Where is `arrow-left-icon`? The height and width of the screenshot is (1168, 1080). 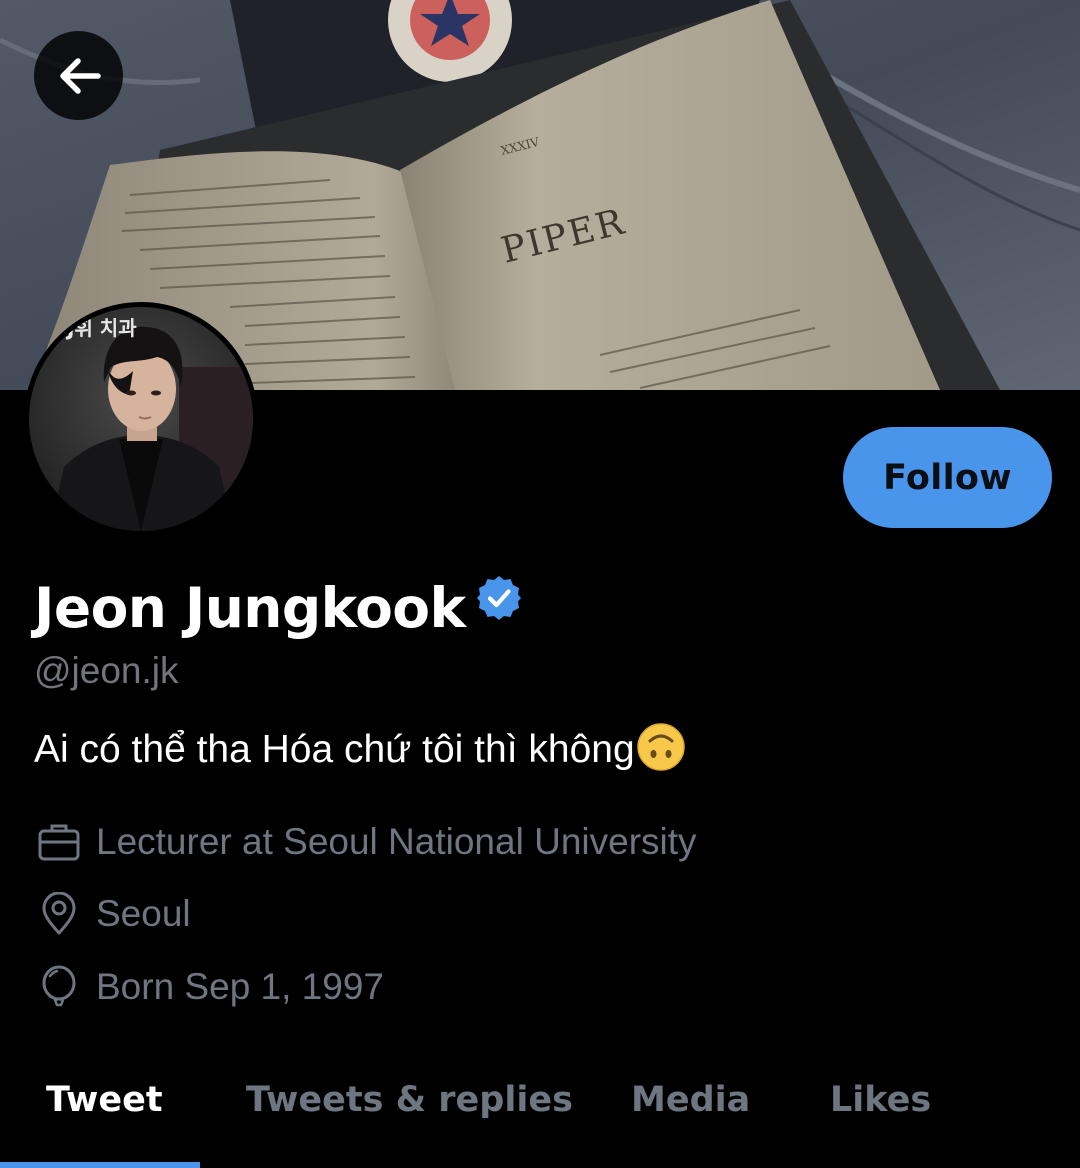 arrow-left-icon is located at coordinates (80, 75).